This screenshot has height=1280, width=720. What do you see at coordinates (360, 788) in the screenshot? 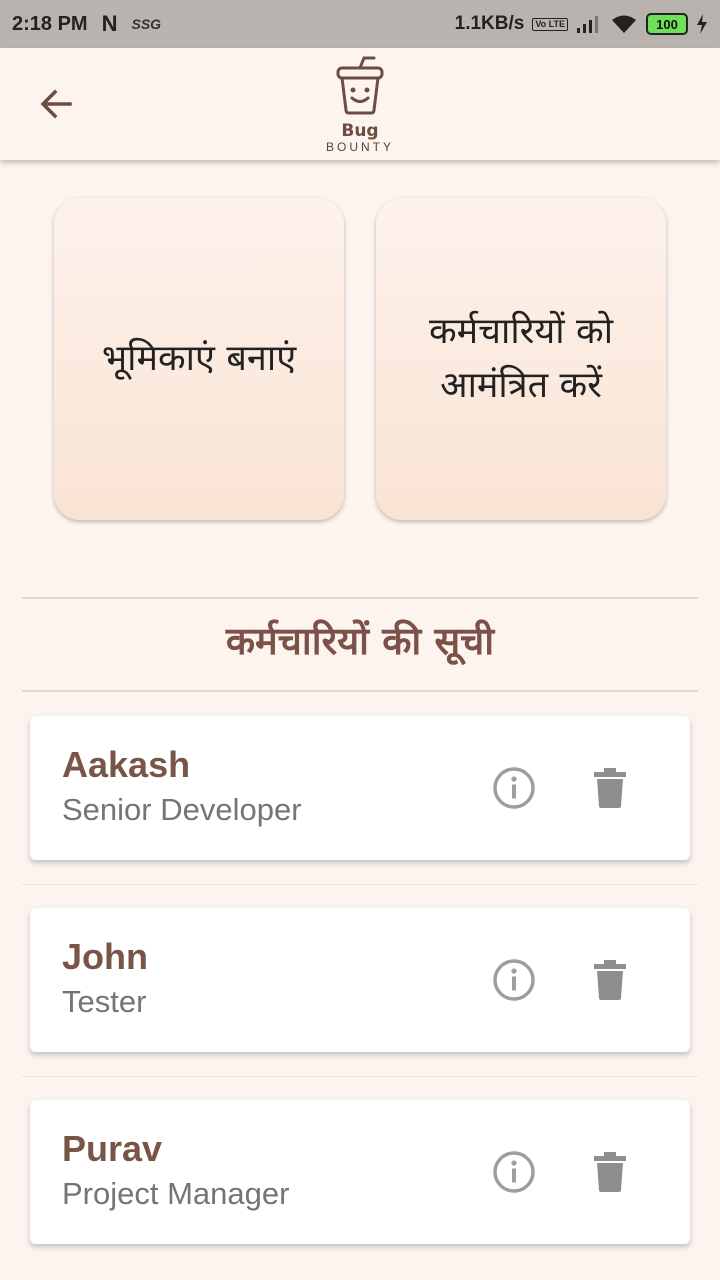
I see `employee-card: Aakash Senior Developer` at bounding box center [360, 788].